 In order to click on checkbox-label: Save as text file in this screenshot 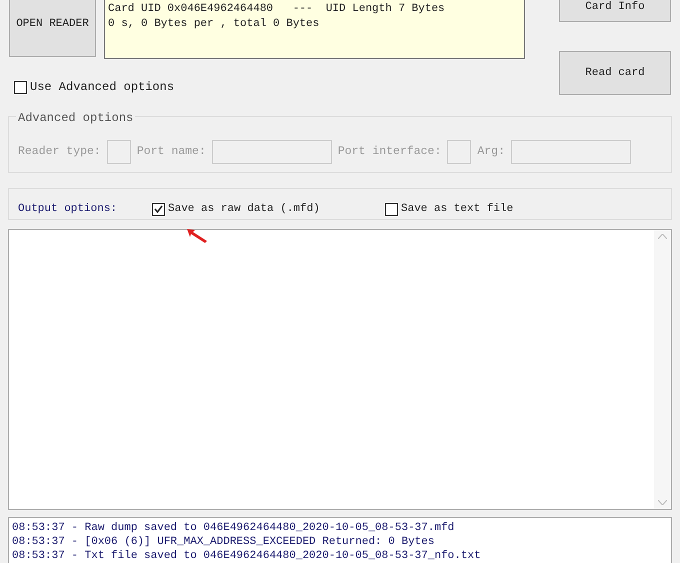, I will do `click(457, 209)`.